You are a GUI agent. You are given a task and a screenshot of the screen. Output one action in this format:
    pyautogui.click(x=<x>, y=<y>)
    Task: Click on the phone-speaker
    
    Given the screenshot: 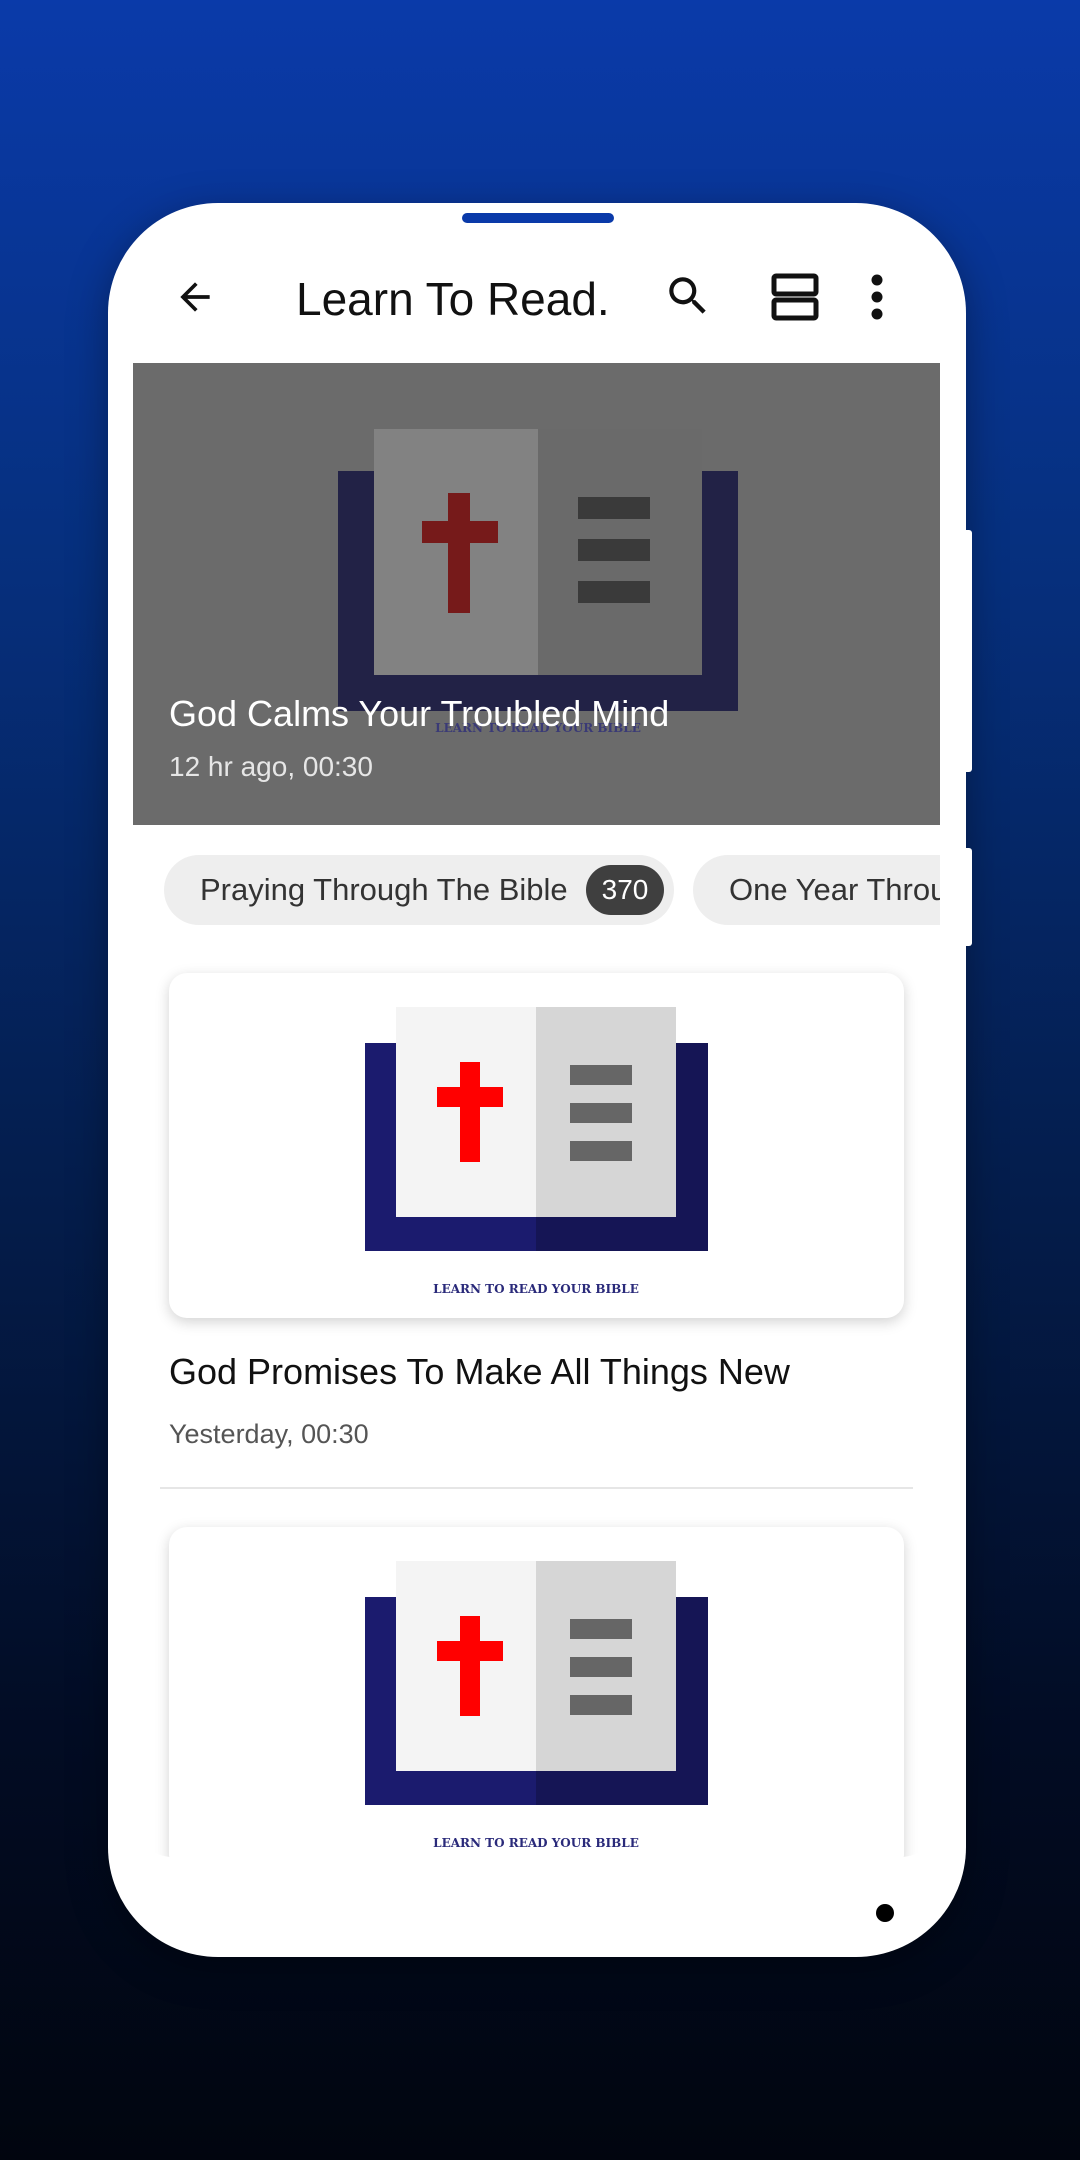 What is the action you would take?
    pyautogui.click(x=538, y=218)
    